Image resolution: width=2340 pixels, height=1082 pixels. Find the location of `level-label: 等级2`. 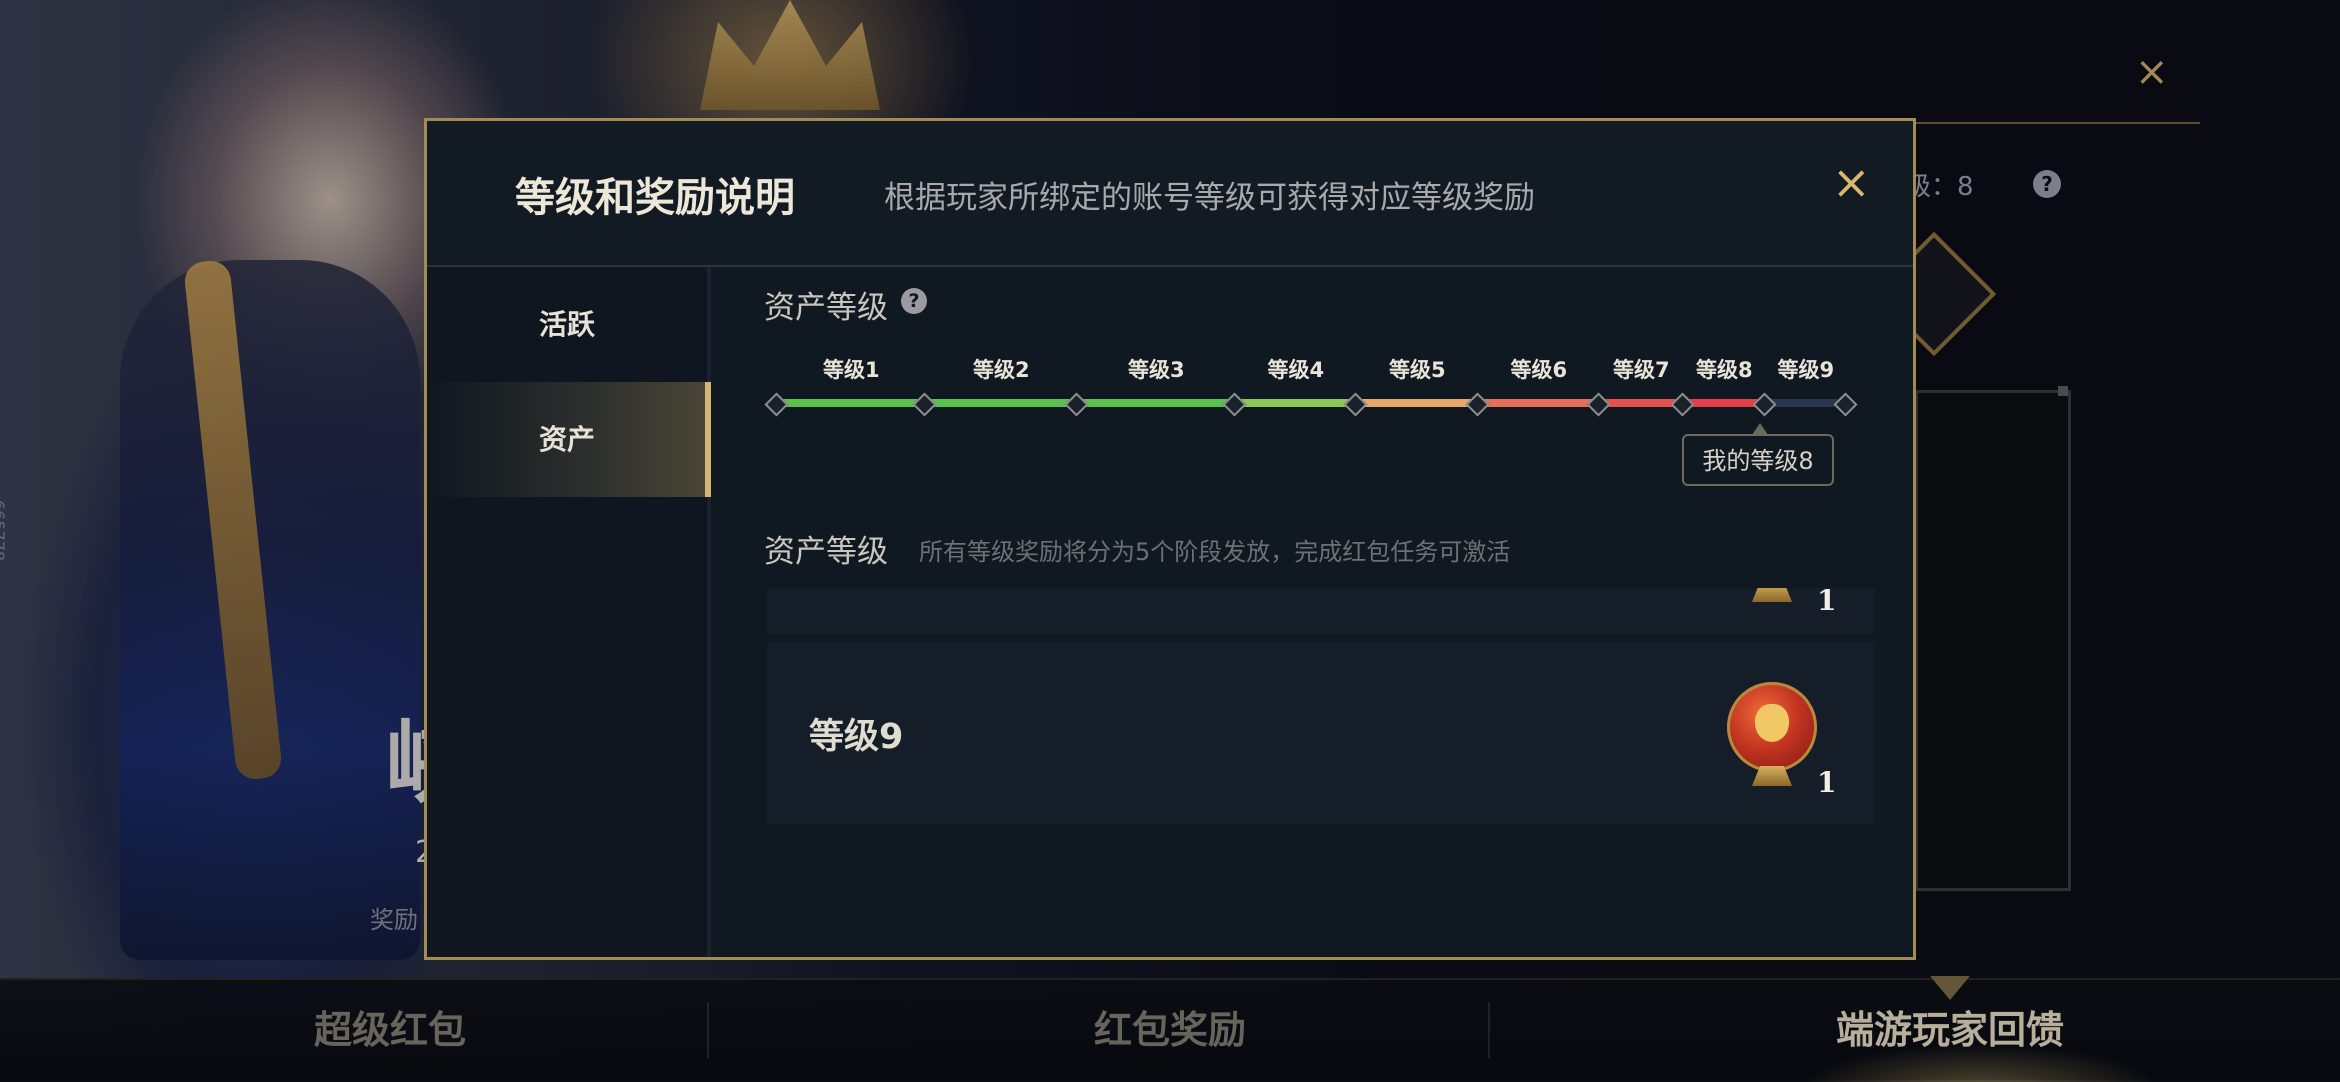

level-label: 等级2 is located at coordinates (1001, 370).